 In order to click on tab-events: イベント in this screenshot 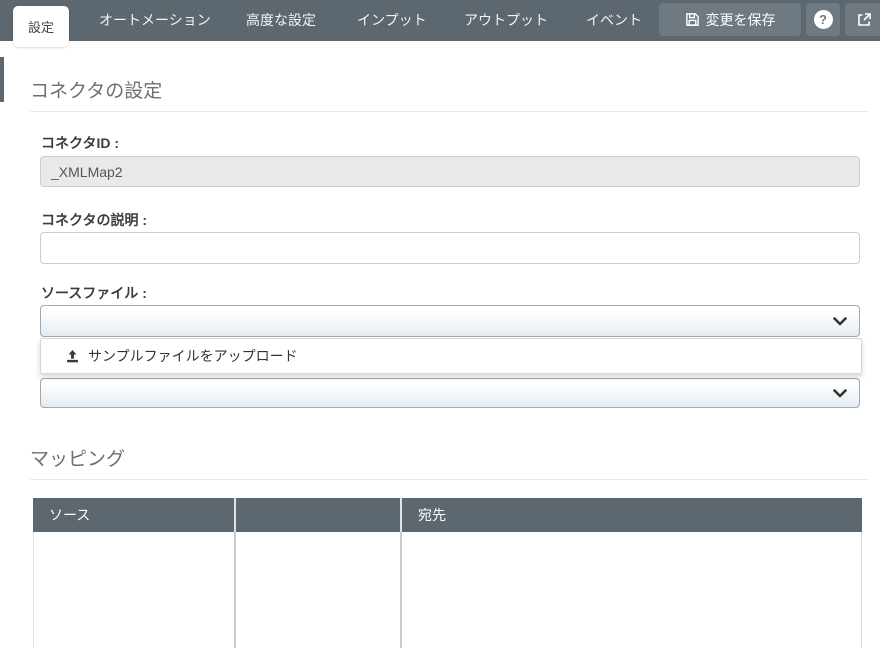, I will do `click(614, 20)`.